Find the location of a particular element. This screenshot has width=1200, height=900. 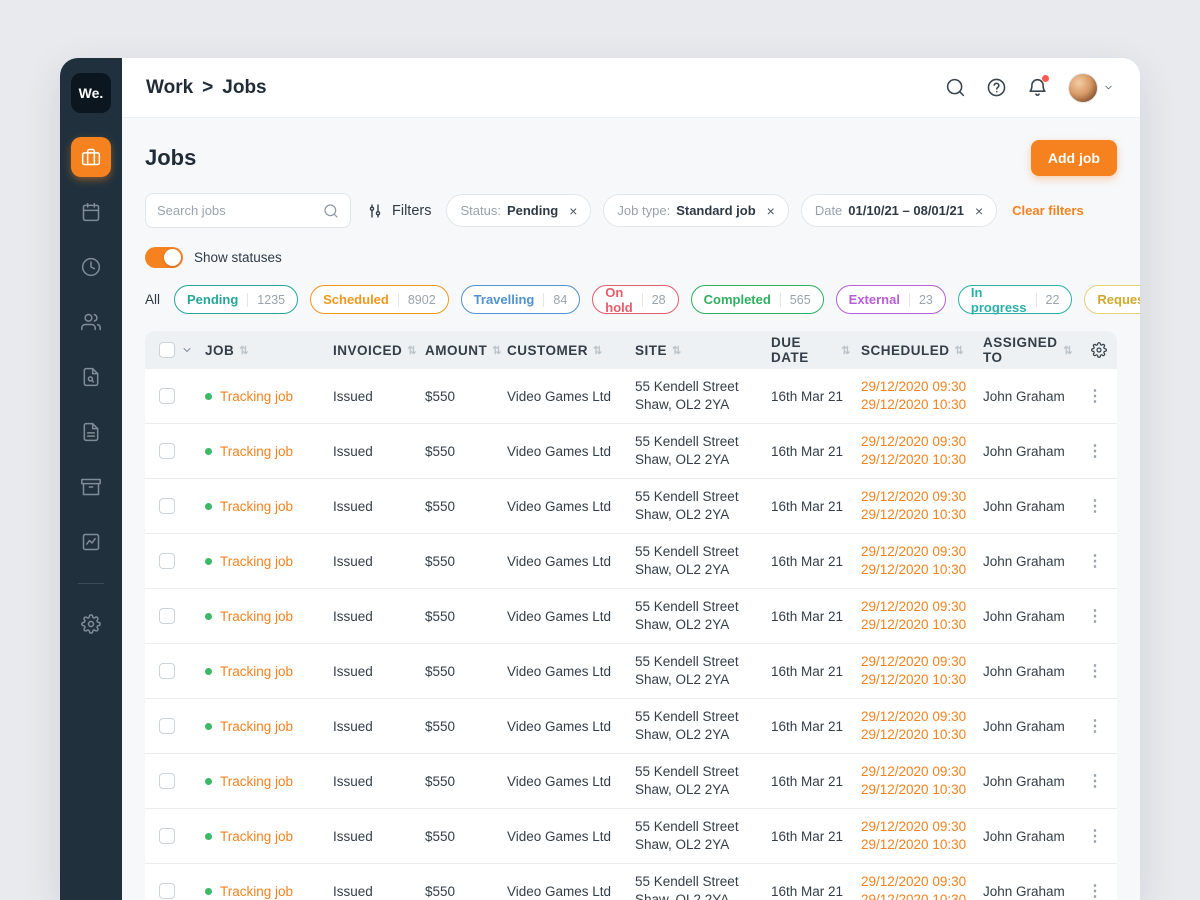

sidebar-item-calendar is located at coordinates (91, 212).